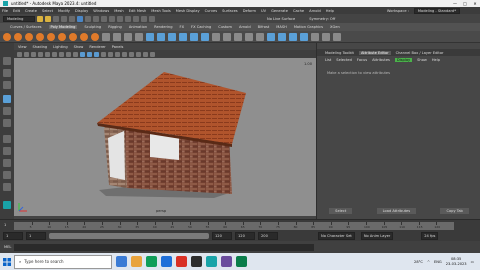 The image size is (480, 270). Describe the element at coordinates (152, 54) in the screenshot. I see `gamma-icon` at that location.